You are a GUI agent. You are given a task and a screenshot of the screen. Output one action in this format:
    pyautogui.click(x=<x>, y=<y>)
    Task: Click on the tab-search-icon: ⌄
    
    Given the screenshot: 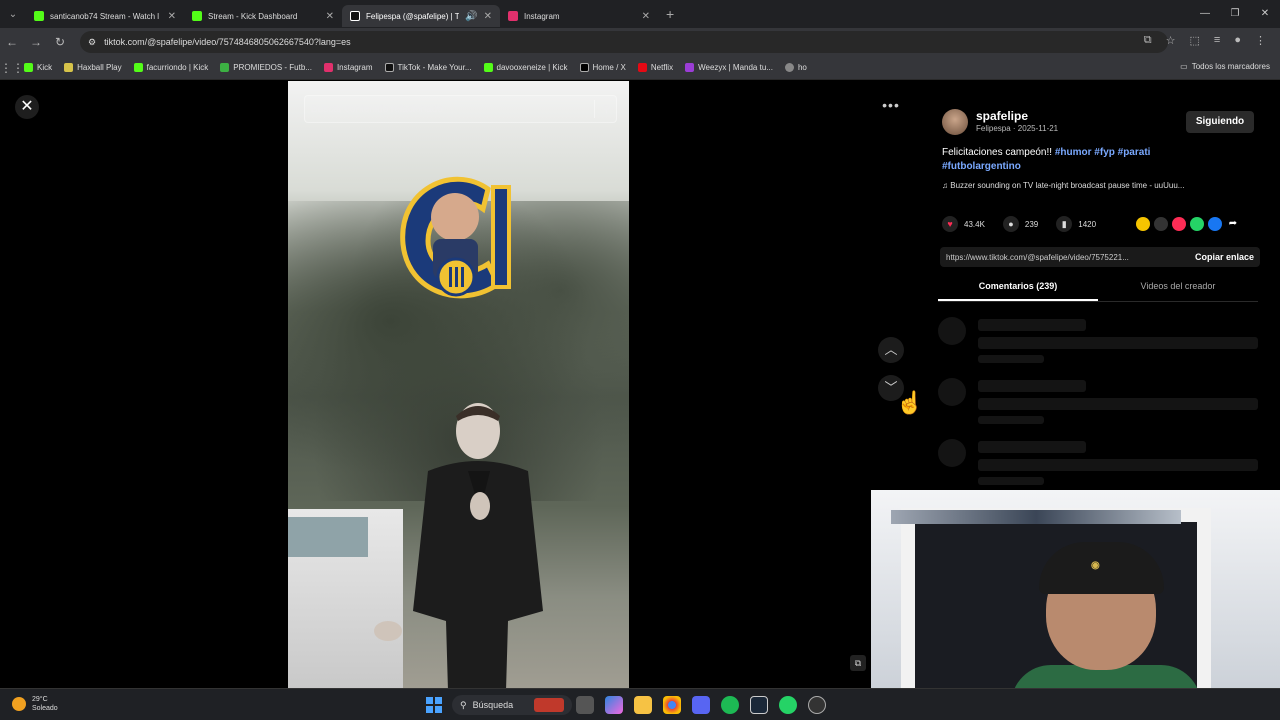 What is the action you would take?
    pyautogui.click(x=13, y=14)
    